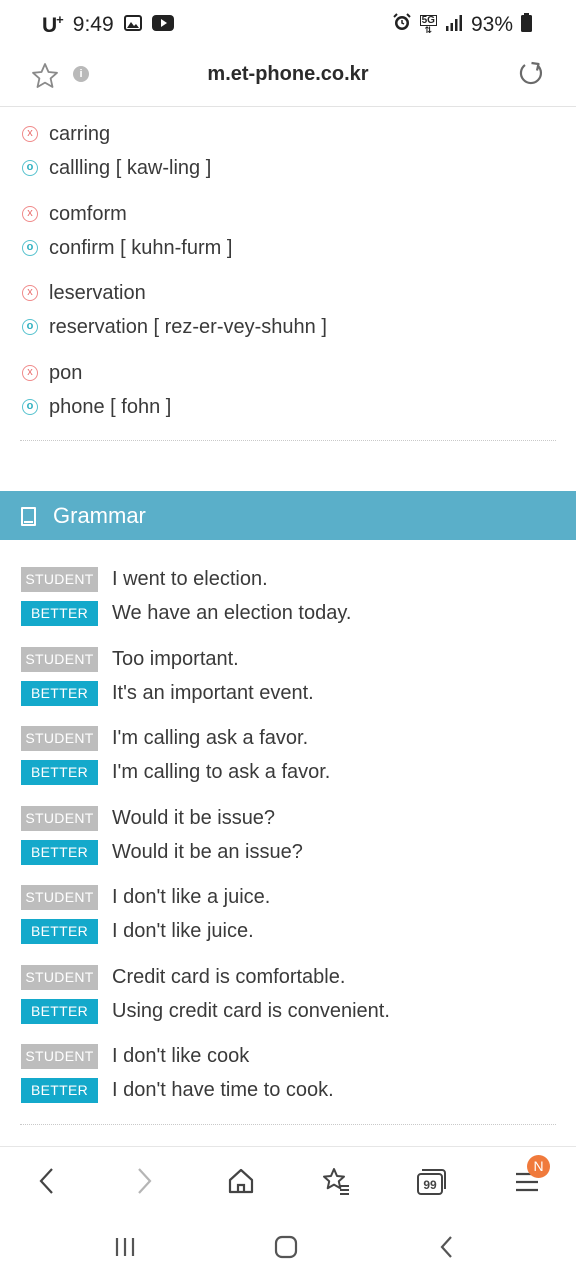  I want to click on clock: 9:49, so click(93, 24).